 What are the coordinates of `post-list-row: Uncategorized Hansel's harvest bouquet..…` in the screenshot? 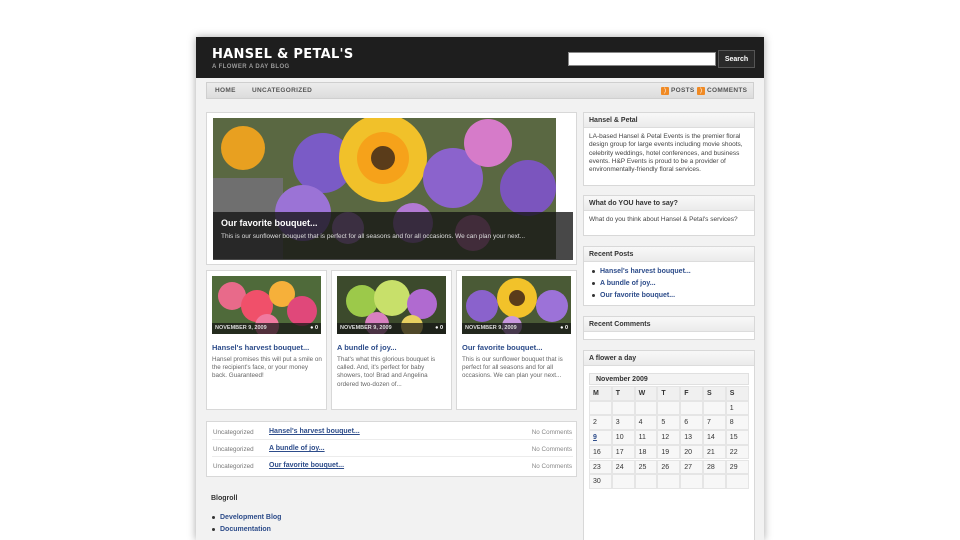 It's located at (392, 432).